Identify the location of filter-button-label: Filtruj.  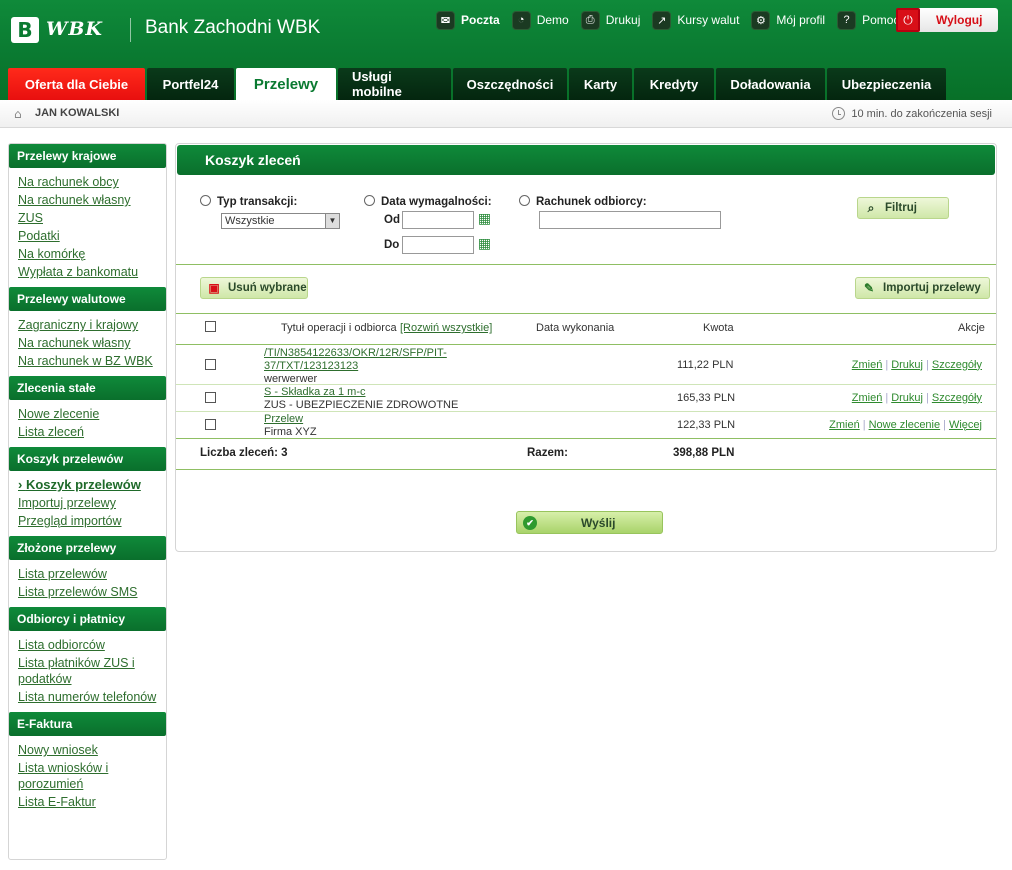
(901, 208).